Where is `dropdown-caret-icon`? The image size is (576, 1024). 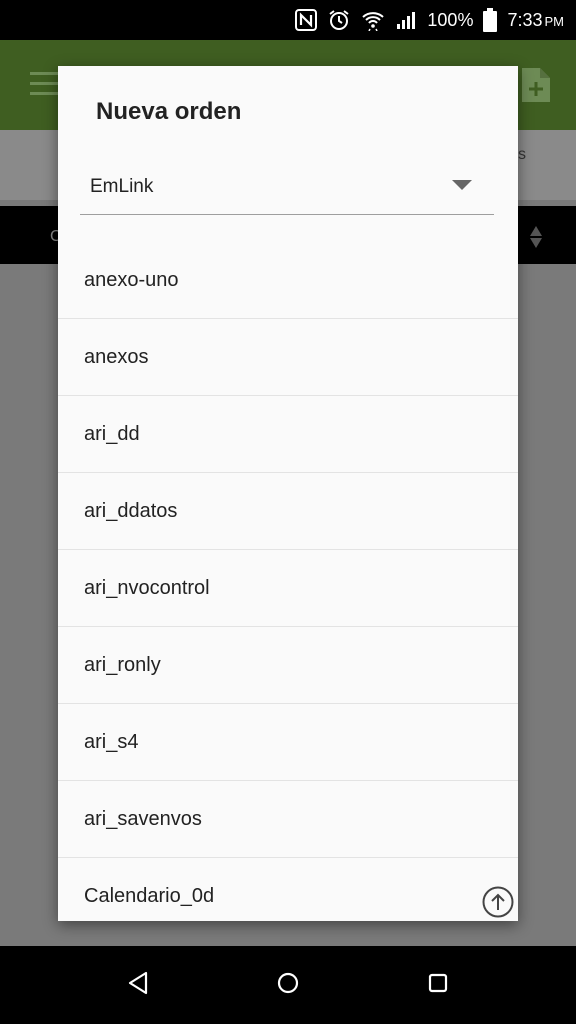
dropdown-caret-icon is located at coordinates (462, 185).